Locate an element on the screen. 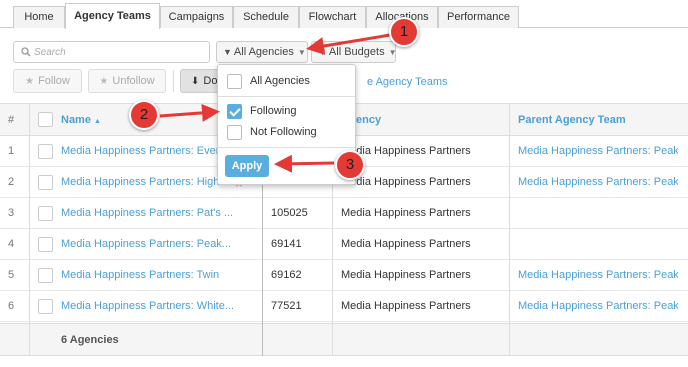 This screenshot has width=688, height=367. following-checkbox is located at coordinates (234, 111).